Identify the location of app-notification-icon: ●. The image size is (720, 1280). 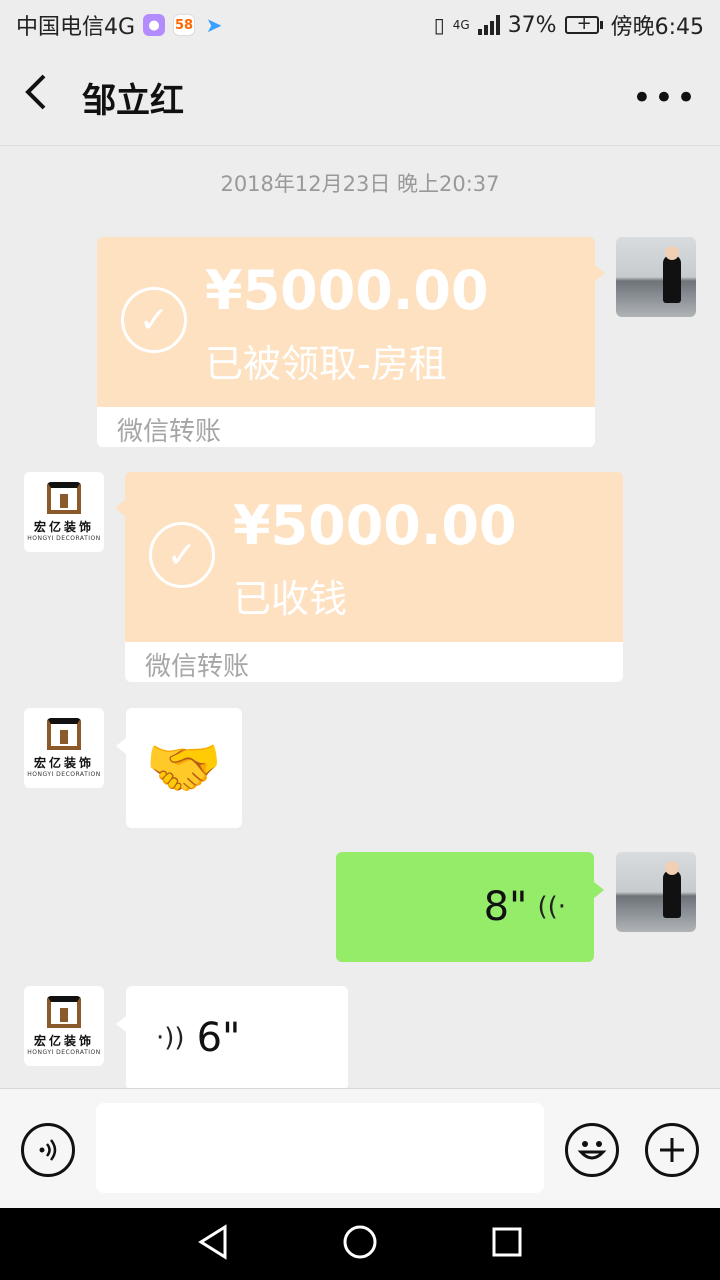
(154, 25).